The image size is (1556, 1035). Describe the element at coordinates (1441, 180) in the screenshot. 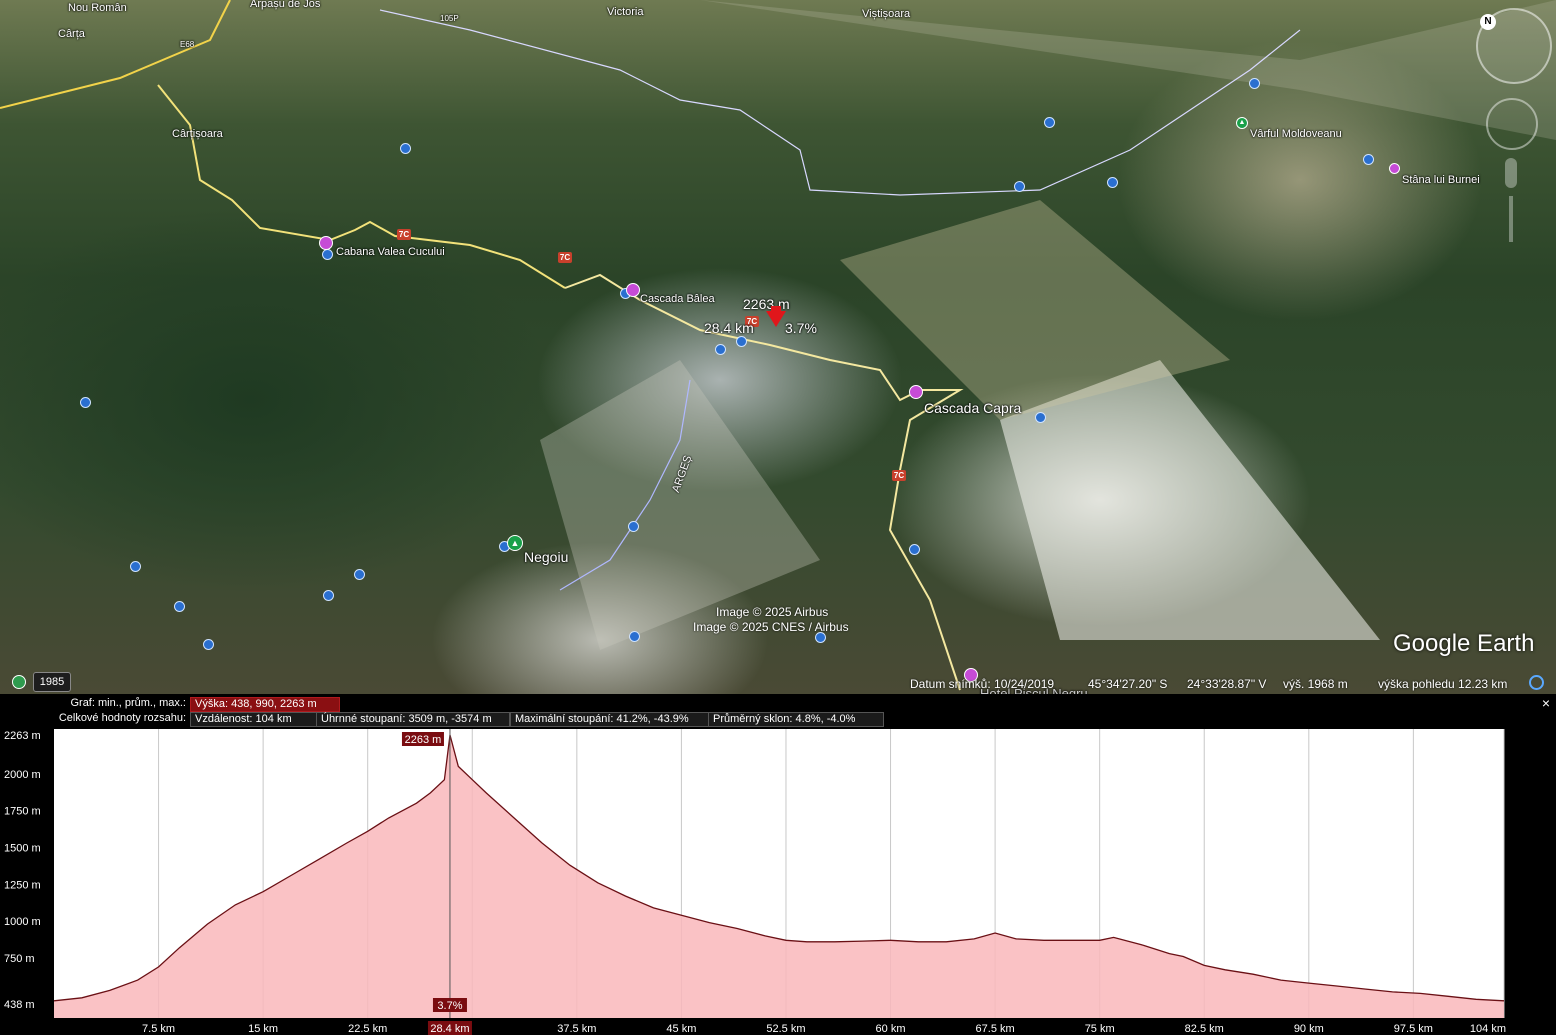

I see `place-label: Stâna lui Burnei` at that location.